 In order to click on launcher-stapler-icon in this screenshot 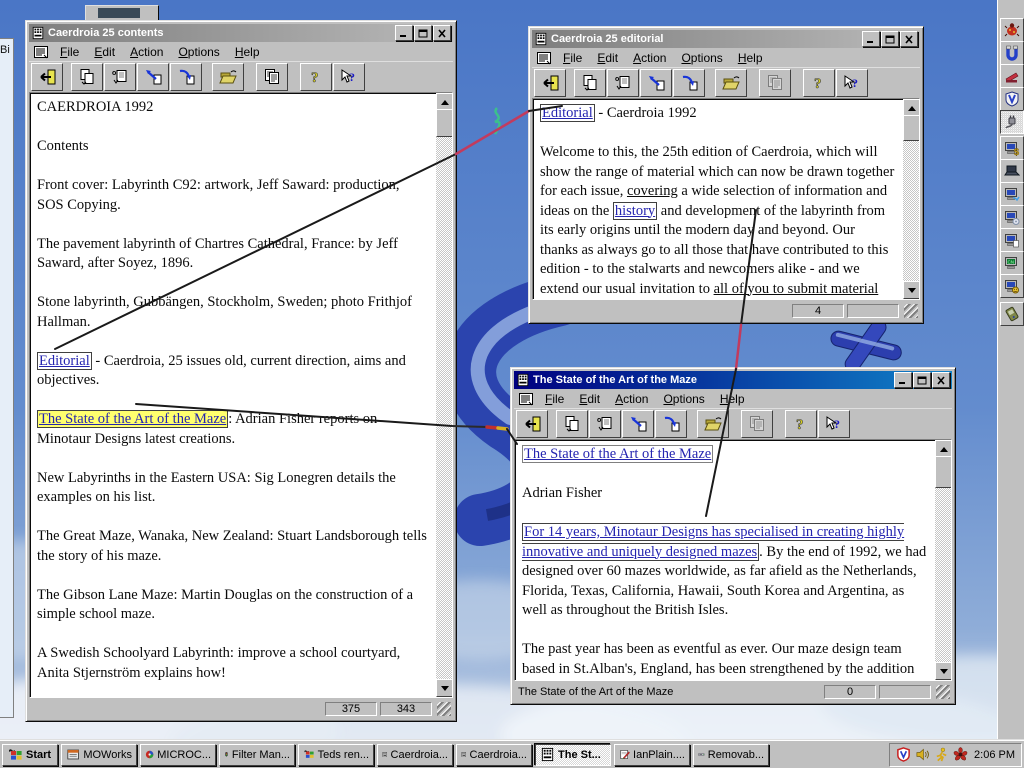, I will do `click(1012, 76)`.